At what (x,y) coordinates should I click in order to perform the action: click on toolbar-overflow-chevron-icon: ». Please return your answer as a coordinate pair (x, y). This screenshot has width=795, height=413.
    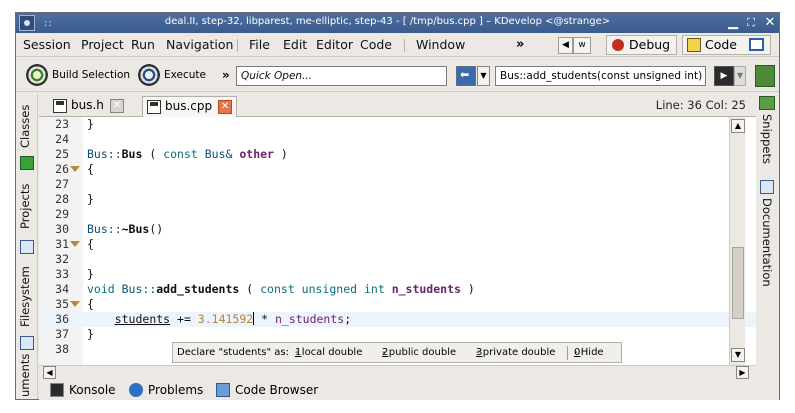
    Looking at the image, I should click on (226, 75).